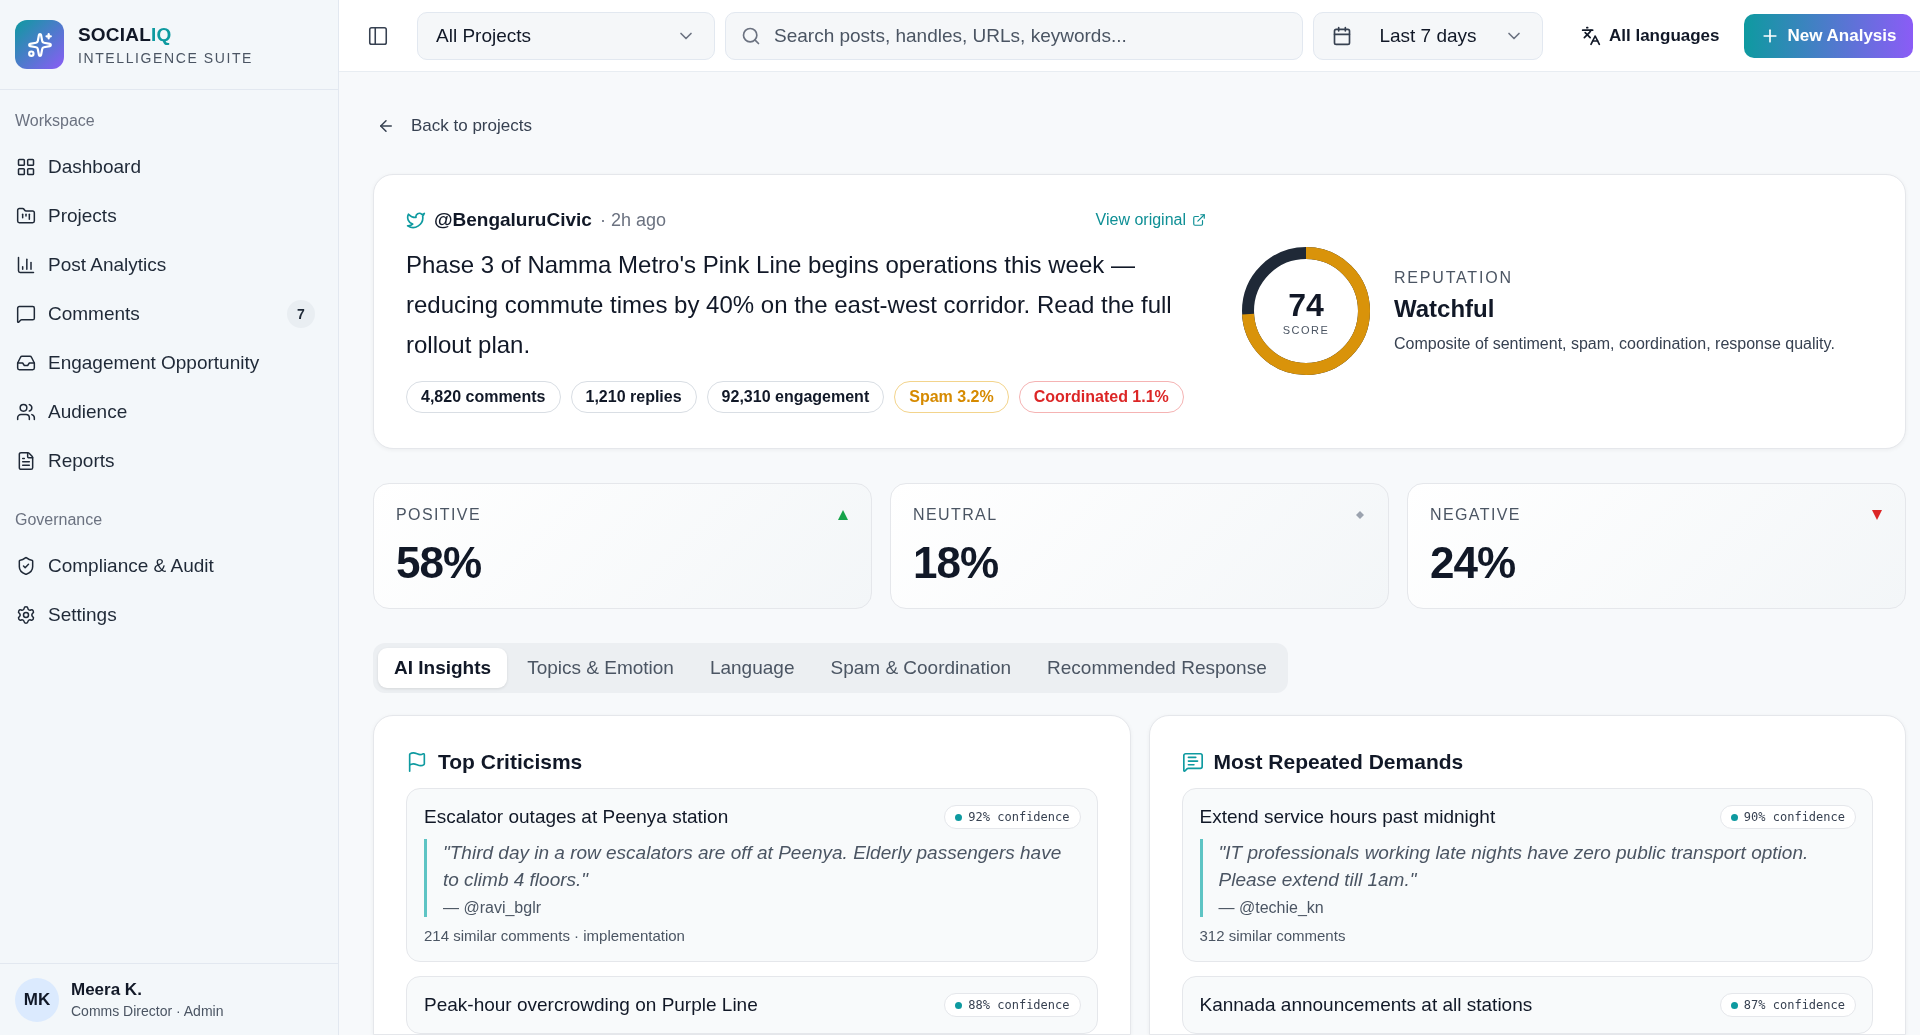  What do you see at coordinates (1338, 762) in the screenshot?
I see `panel-title: Most Repeated Demands` at bounding box center [1338, 762].